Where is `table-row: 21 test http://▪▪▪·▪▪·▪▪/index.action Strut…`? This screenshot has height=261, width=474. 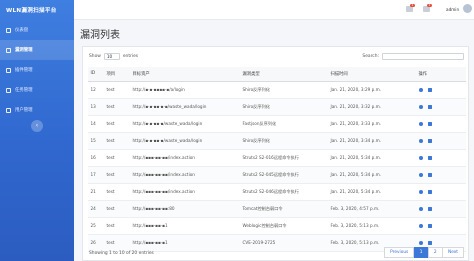
table-row: 21 test http://▪▪▪·▪▪·▪▪/index.action Strut… is located at coordinates (277, 192).